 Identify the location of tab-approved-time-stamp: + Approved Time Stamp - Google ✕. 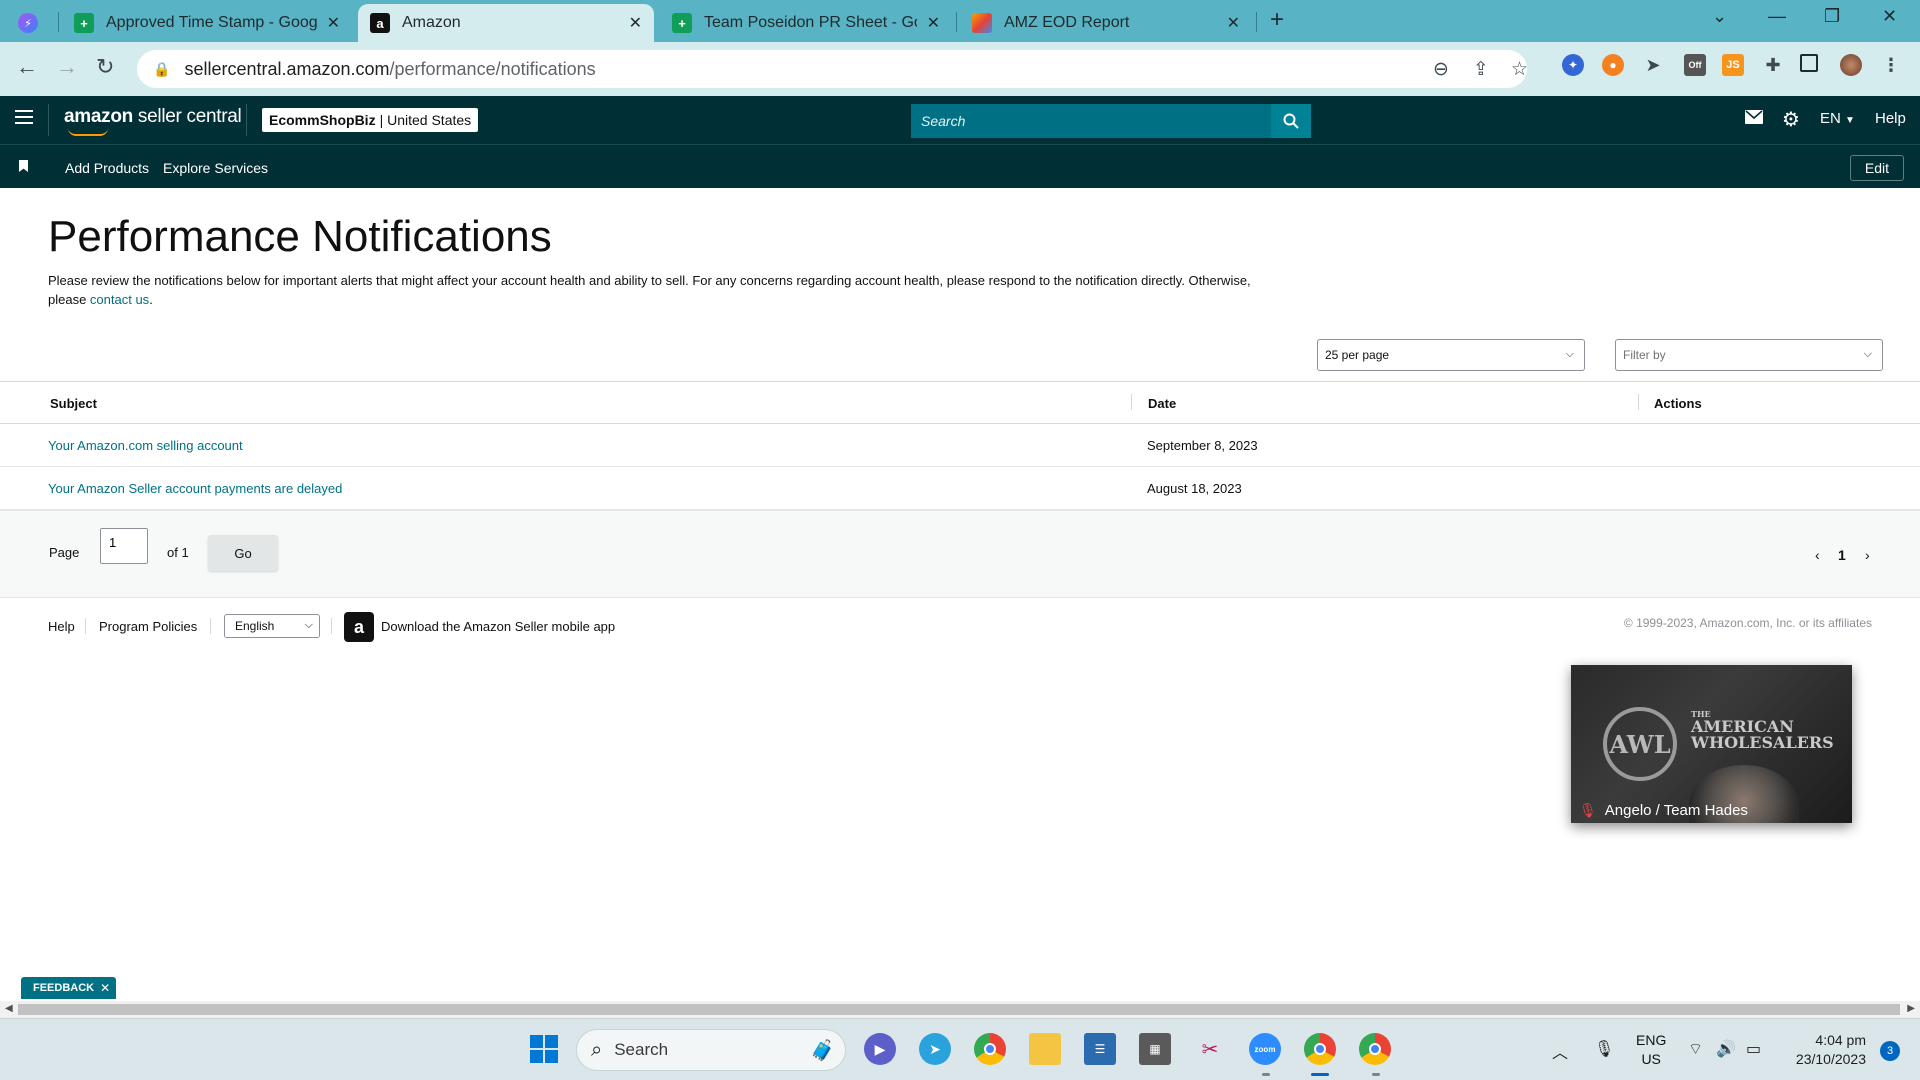
(207, 23).